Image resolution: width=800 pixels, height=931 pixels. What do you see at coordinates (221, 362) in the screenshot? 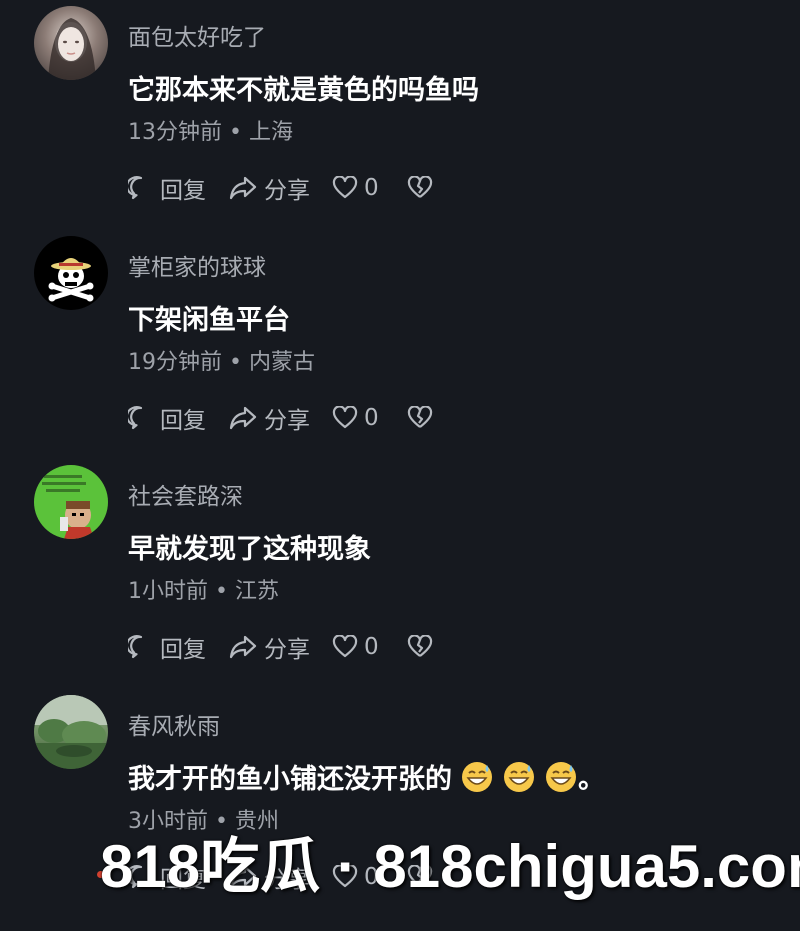
I see `comment-meta: 19分钟前 • 内蒙古` at bounding box center [221, 362].